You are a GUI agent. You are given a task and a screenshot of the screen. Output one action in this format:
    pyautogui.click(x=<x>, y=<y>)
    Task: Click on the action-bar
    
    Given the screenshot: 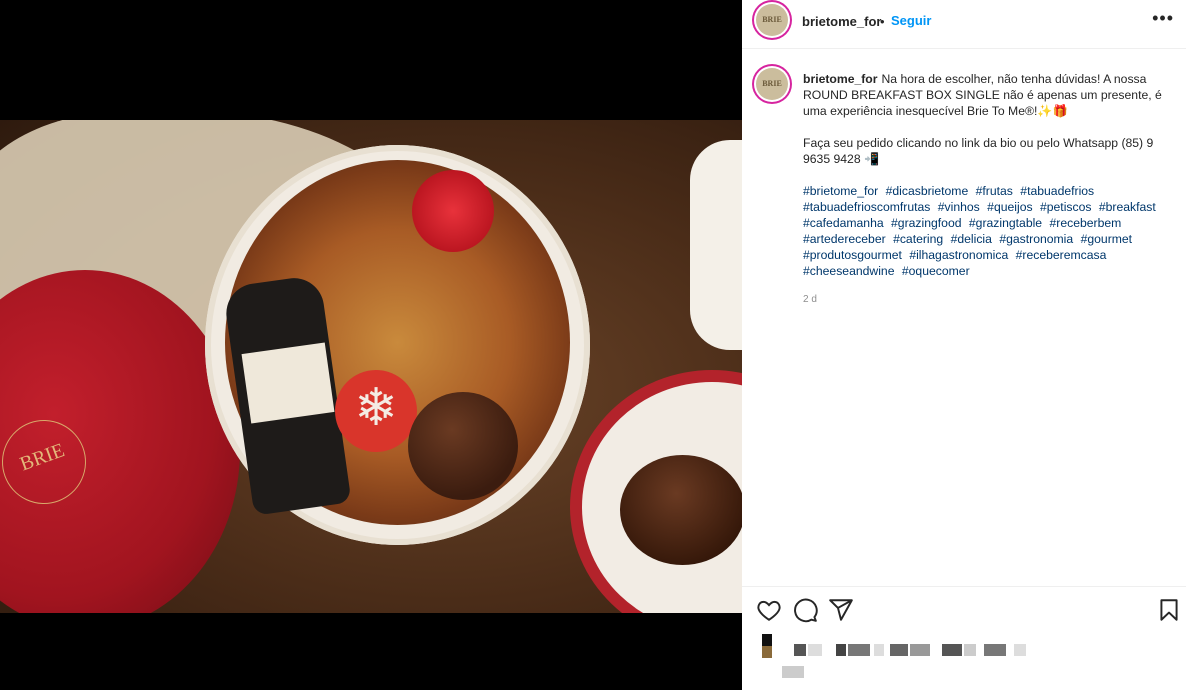 What is the action you would take?
    pyautogui.click(x=964, y=610)
    